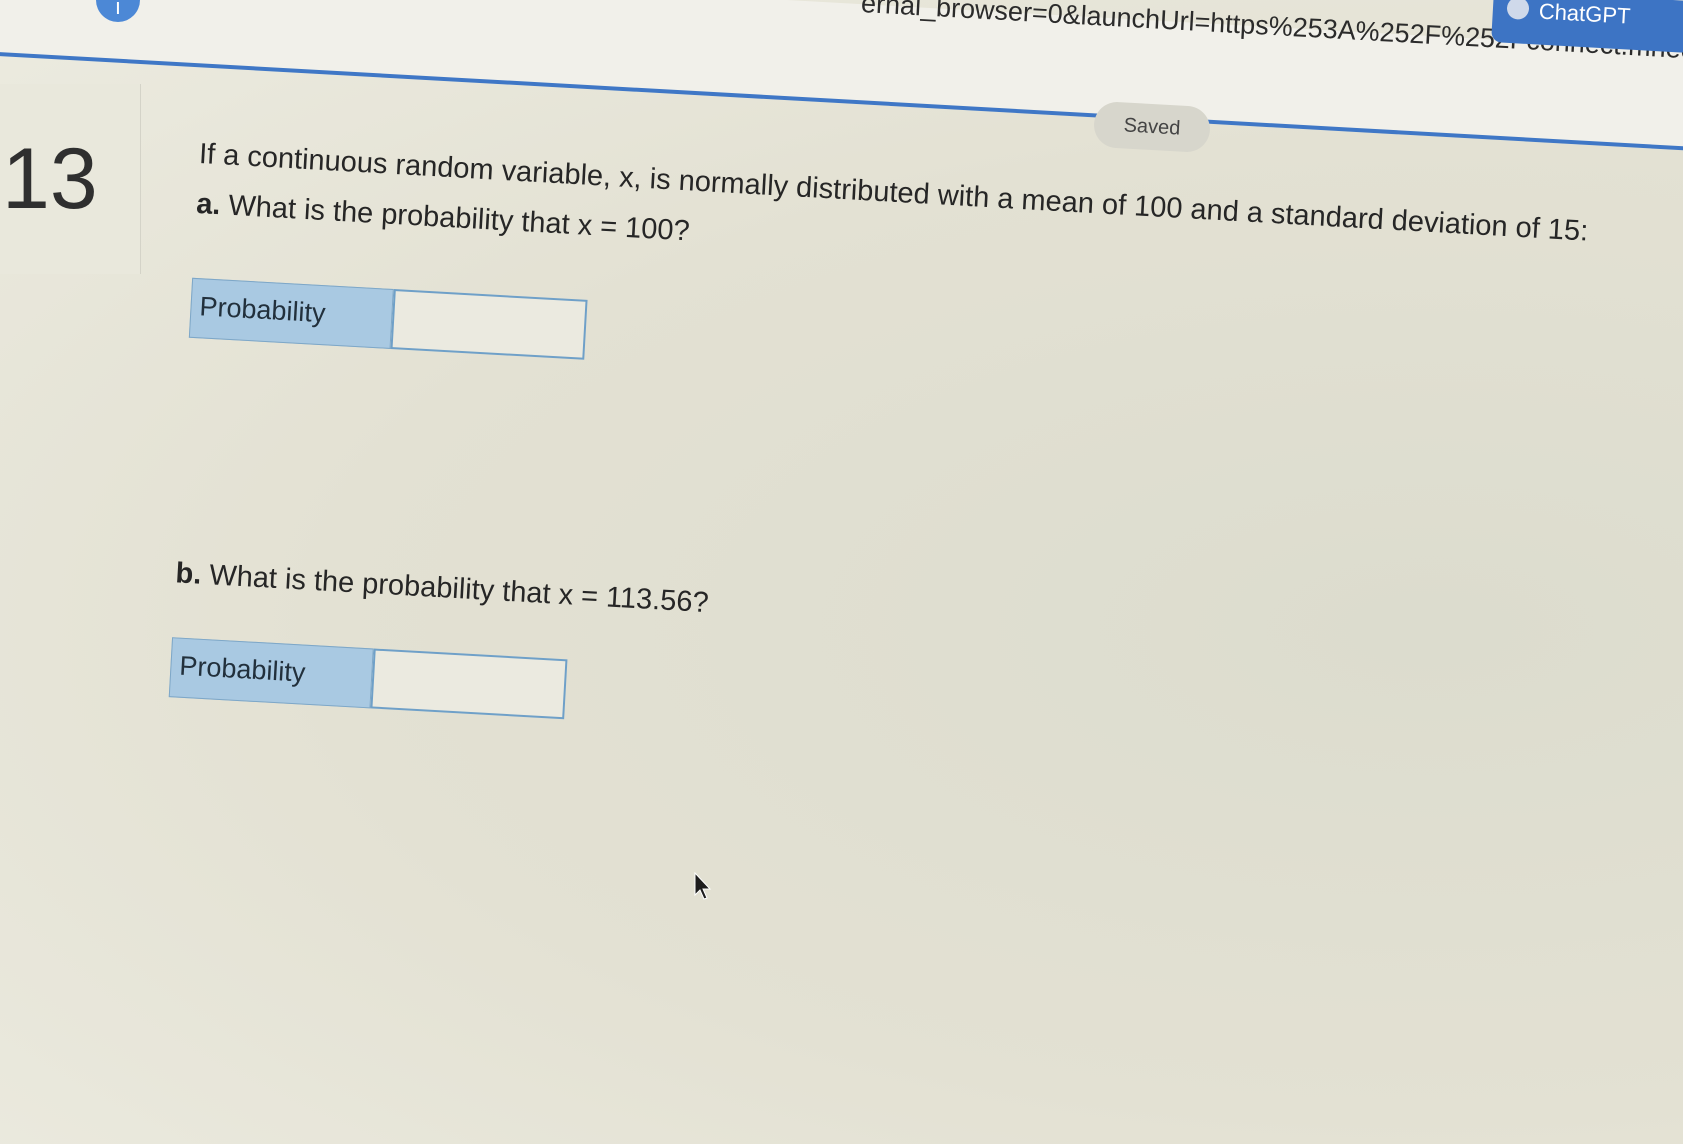 This screenshot has height=1144, width=1683. I want to click on part-b-mark: b., so click(188, 574).